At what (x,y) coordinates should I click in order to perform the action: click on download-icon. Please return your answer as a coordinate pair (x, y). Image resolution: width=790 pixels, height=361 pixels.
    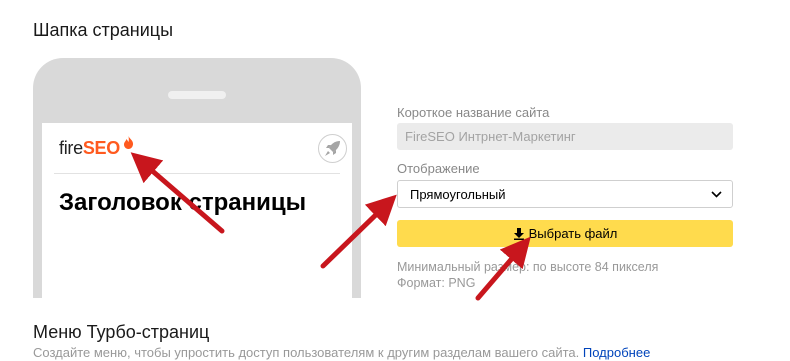
    Looking at the image, I should click on (518, 234).